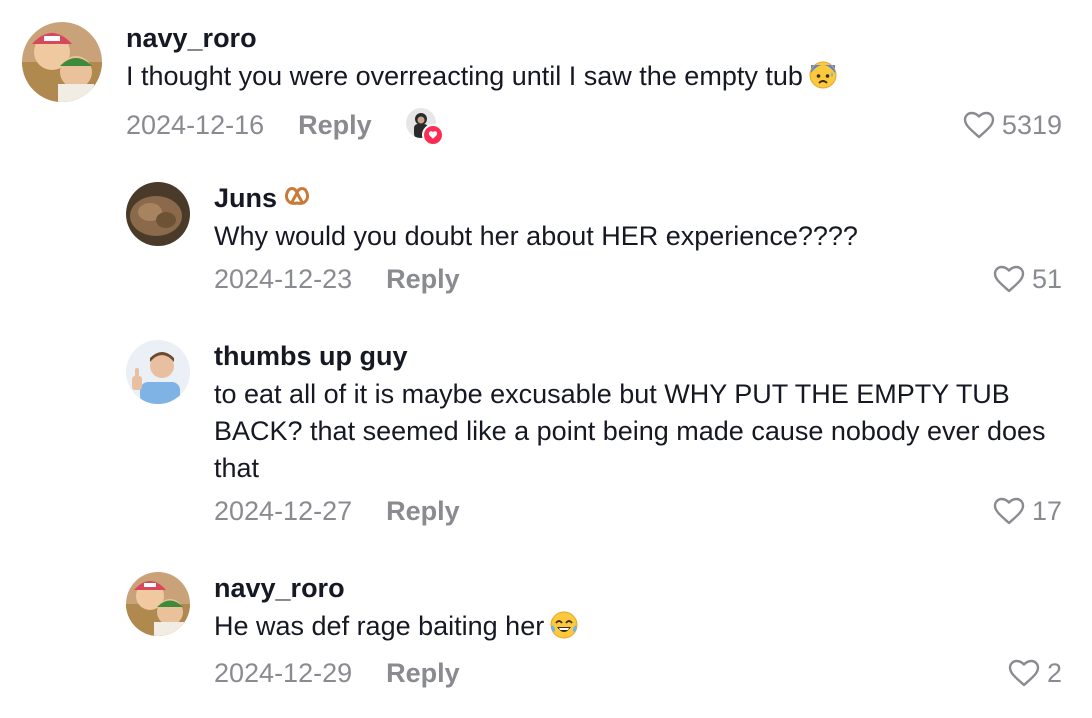 The width and height of the screenshot is (1092, 718). What do you see at coordinates (1046, 510) in the screenshot?
I see `like-count: 17` at bounding box center [1046, 510].